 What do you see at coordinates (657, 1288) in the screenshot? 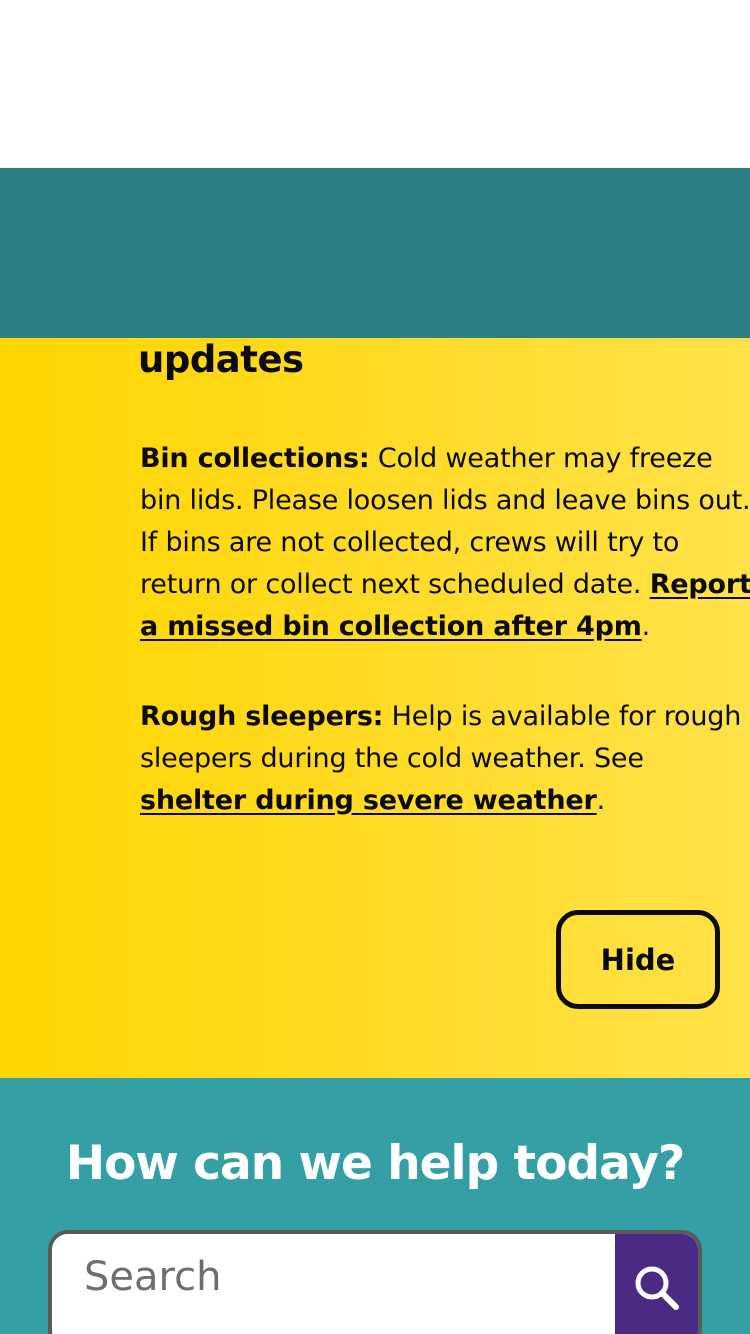
I see `search-icon` at bounding box center [657, 1288].